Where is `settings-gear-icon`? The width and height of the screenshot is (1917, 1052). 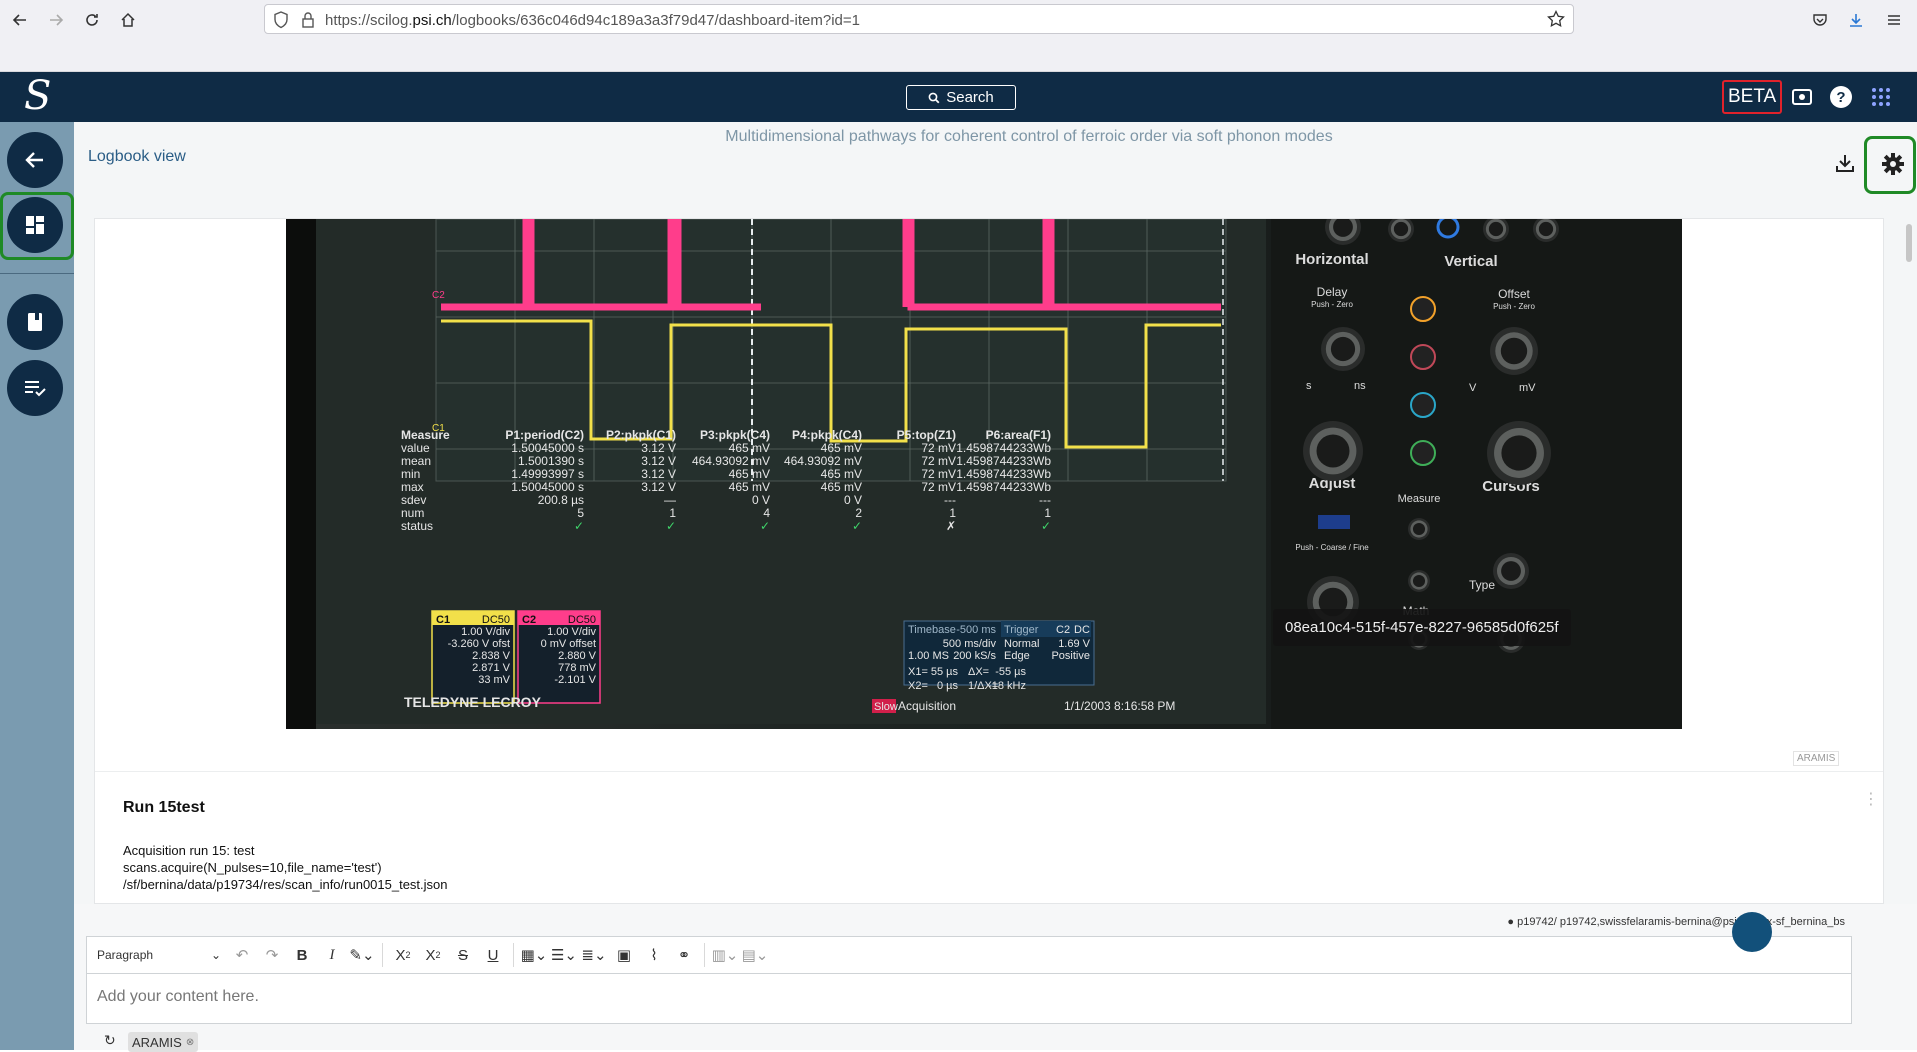
settings-gear-icon is located at coordinates (1893, 164).